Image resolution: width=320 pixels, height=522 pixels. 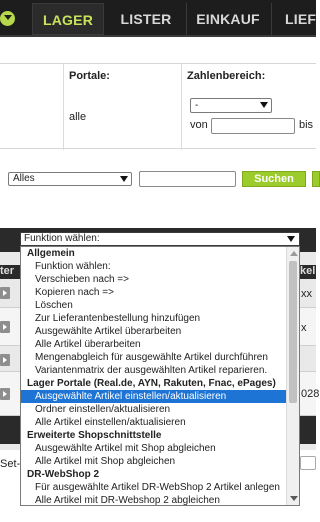 What do you see at coordinates (77, 117) in the screenshot?
I see `portale-value: alle` at bounding box center [77, 117].